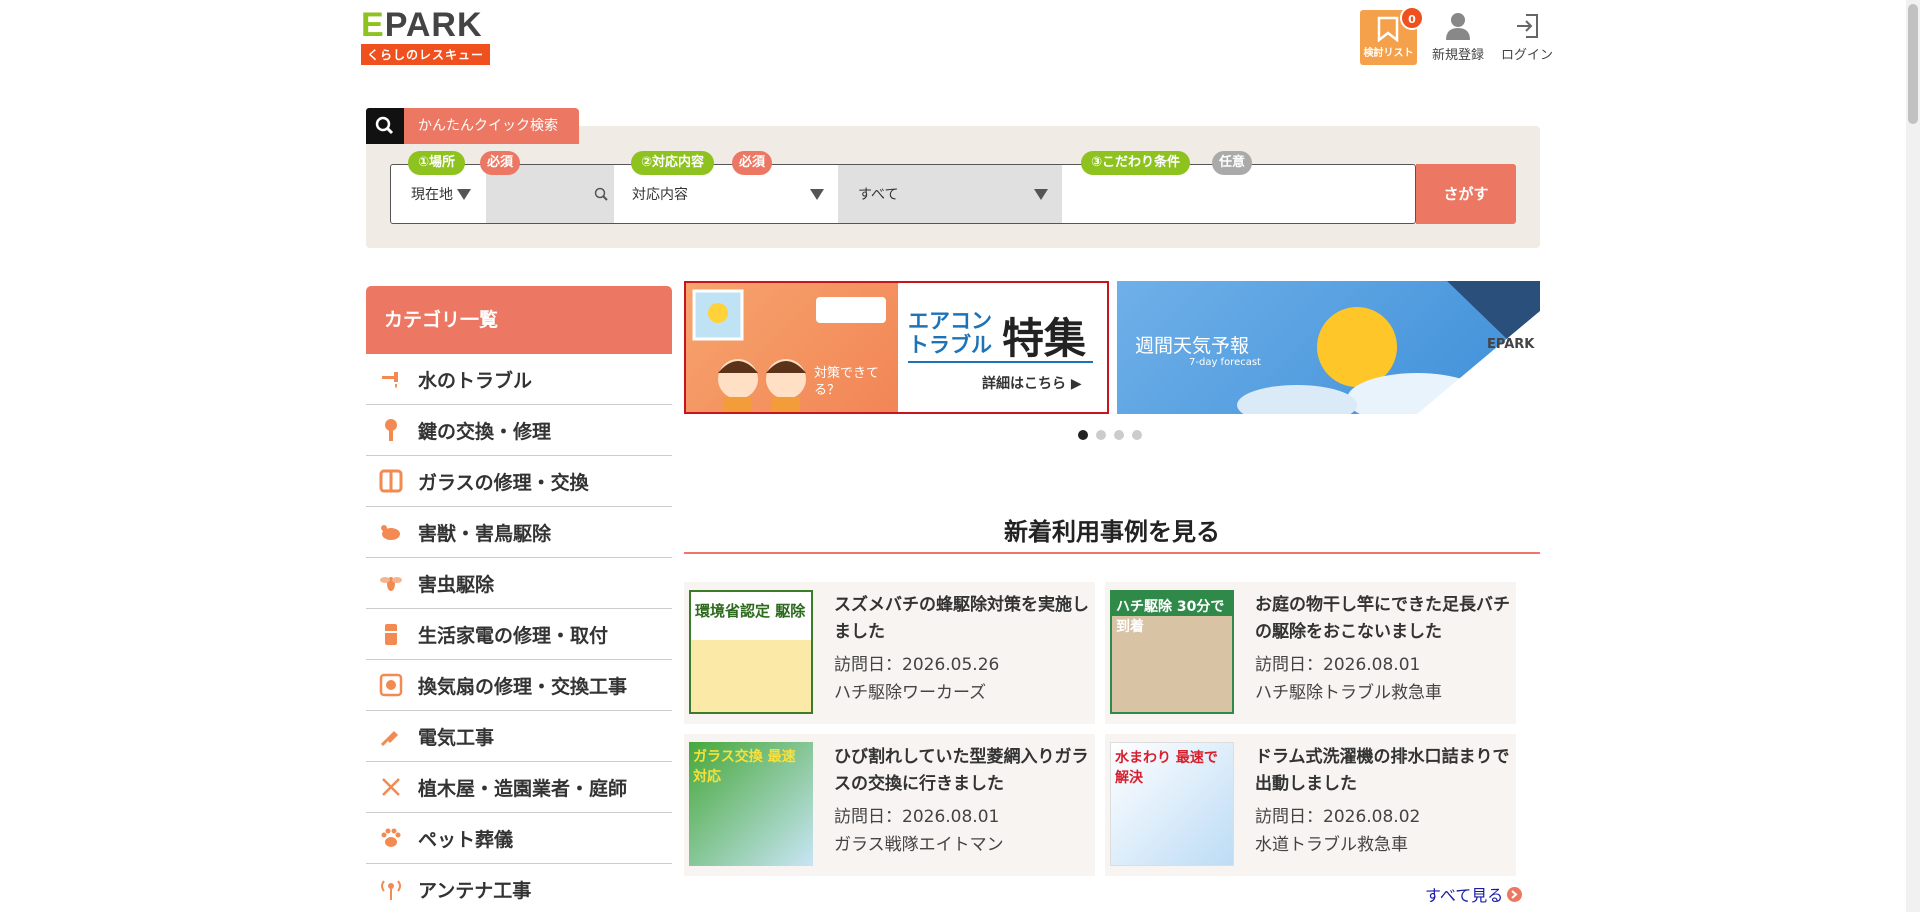 The image size is (1920, 912). I want to click on category-item-label: 植木屋・造園業者・庭師, so click(523, 788).